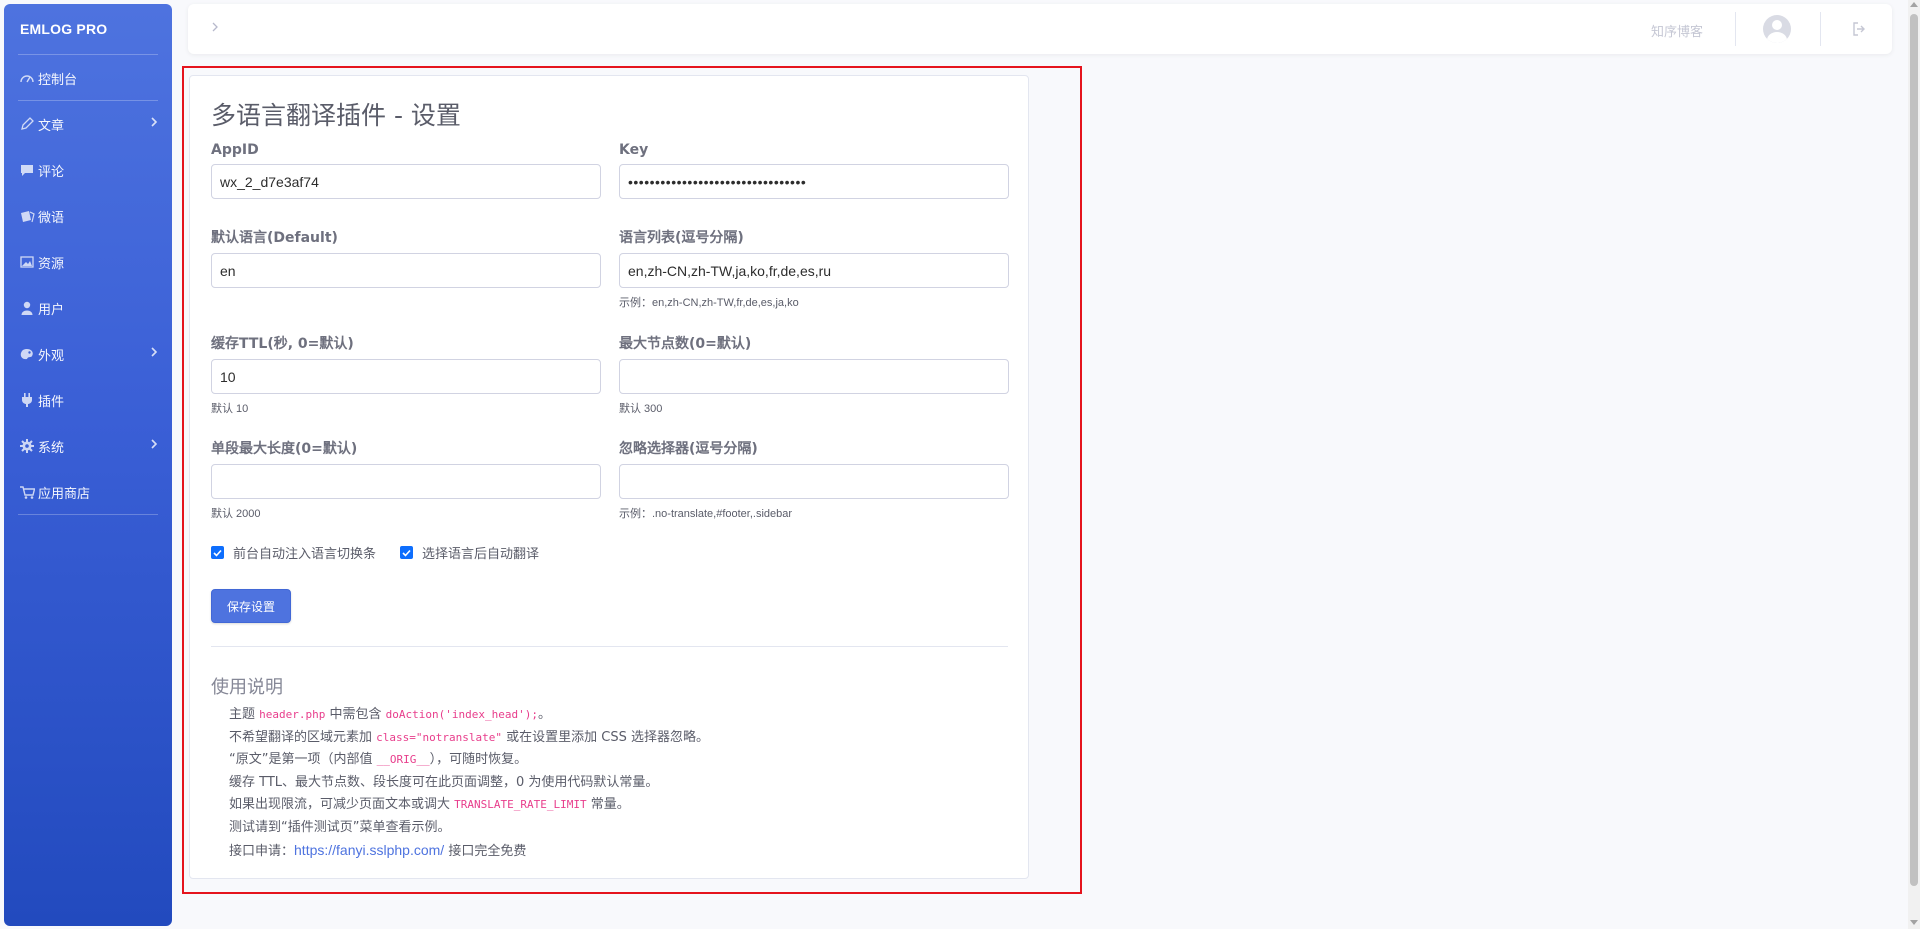  I want to click on inject-switcher-checkbox, so click(217, 552).